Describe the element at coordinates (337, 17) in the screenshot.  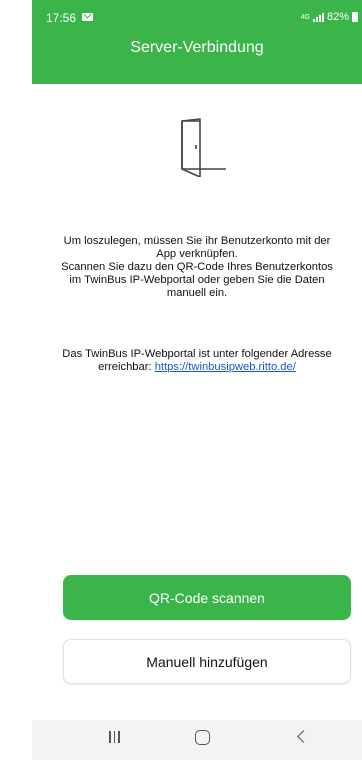
I see `battery-level: 82%` at that location.